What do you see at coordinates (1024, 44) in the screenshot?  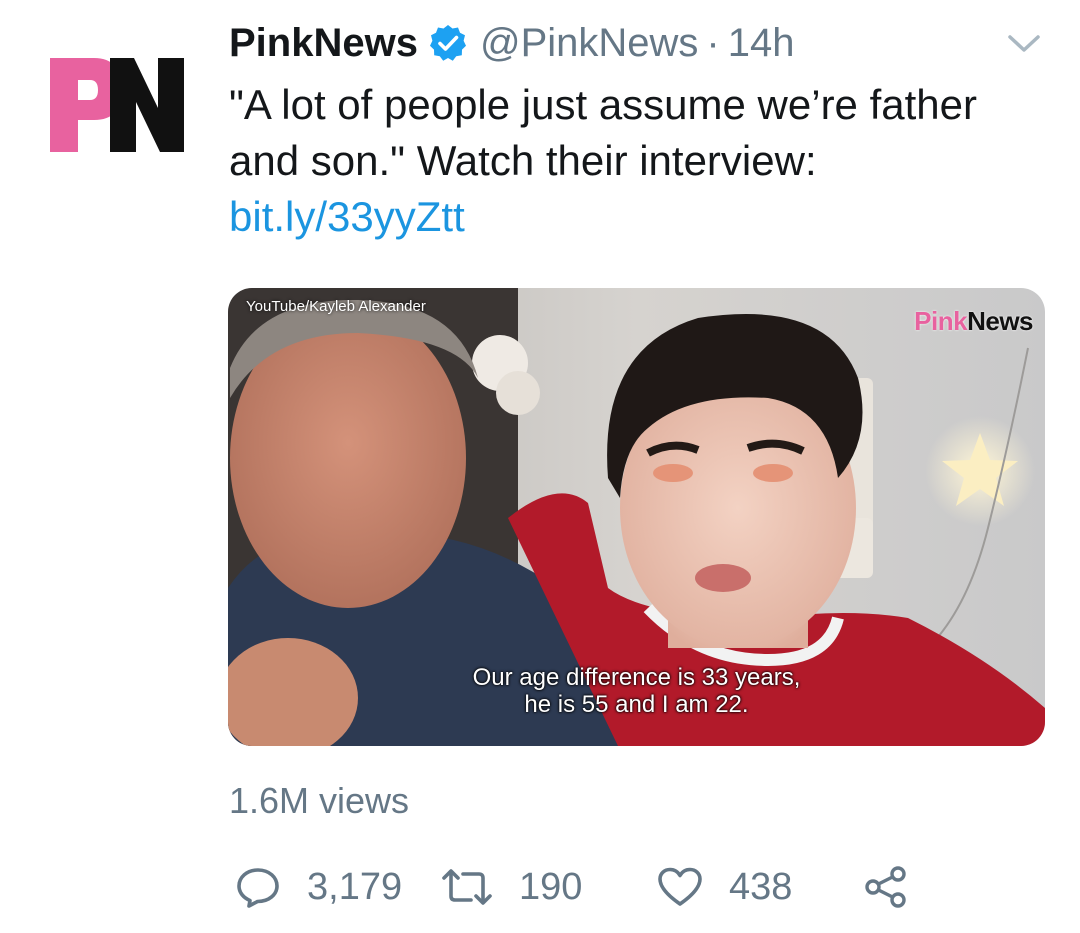 I see `chevron-down-icon` at bounding box center [1024, 44].